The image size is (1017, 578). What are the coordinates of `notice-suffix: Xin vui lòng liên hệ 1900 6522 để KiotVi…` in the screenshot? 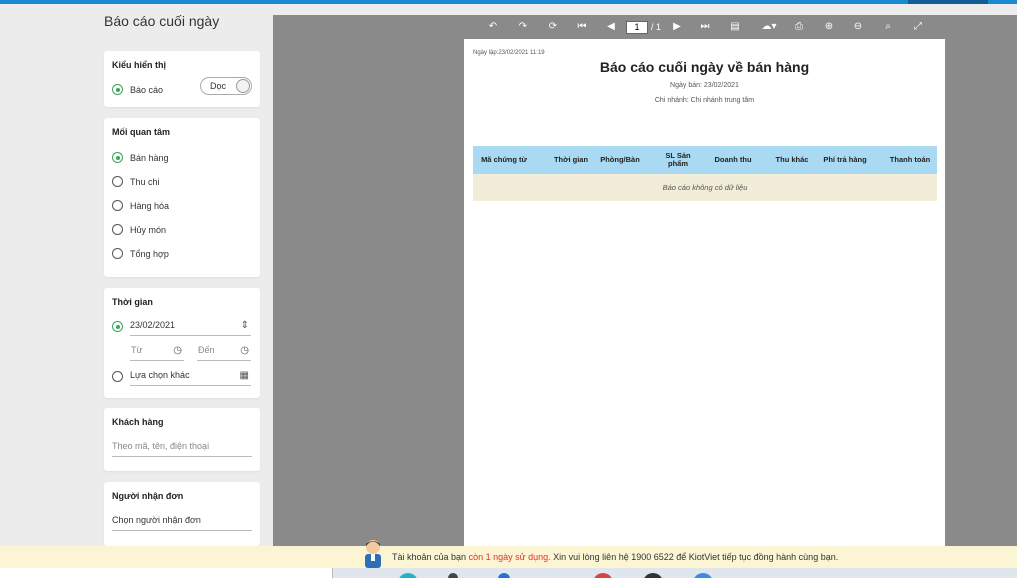 It's located at (694, 557).